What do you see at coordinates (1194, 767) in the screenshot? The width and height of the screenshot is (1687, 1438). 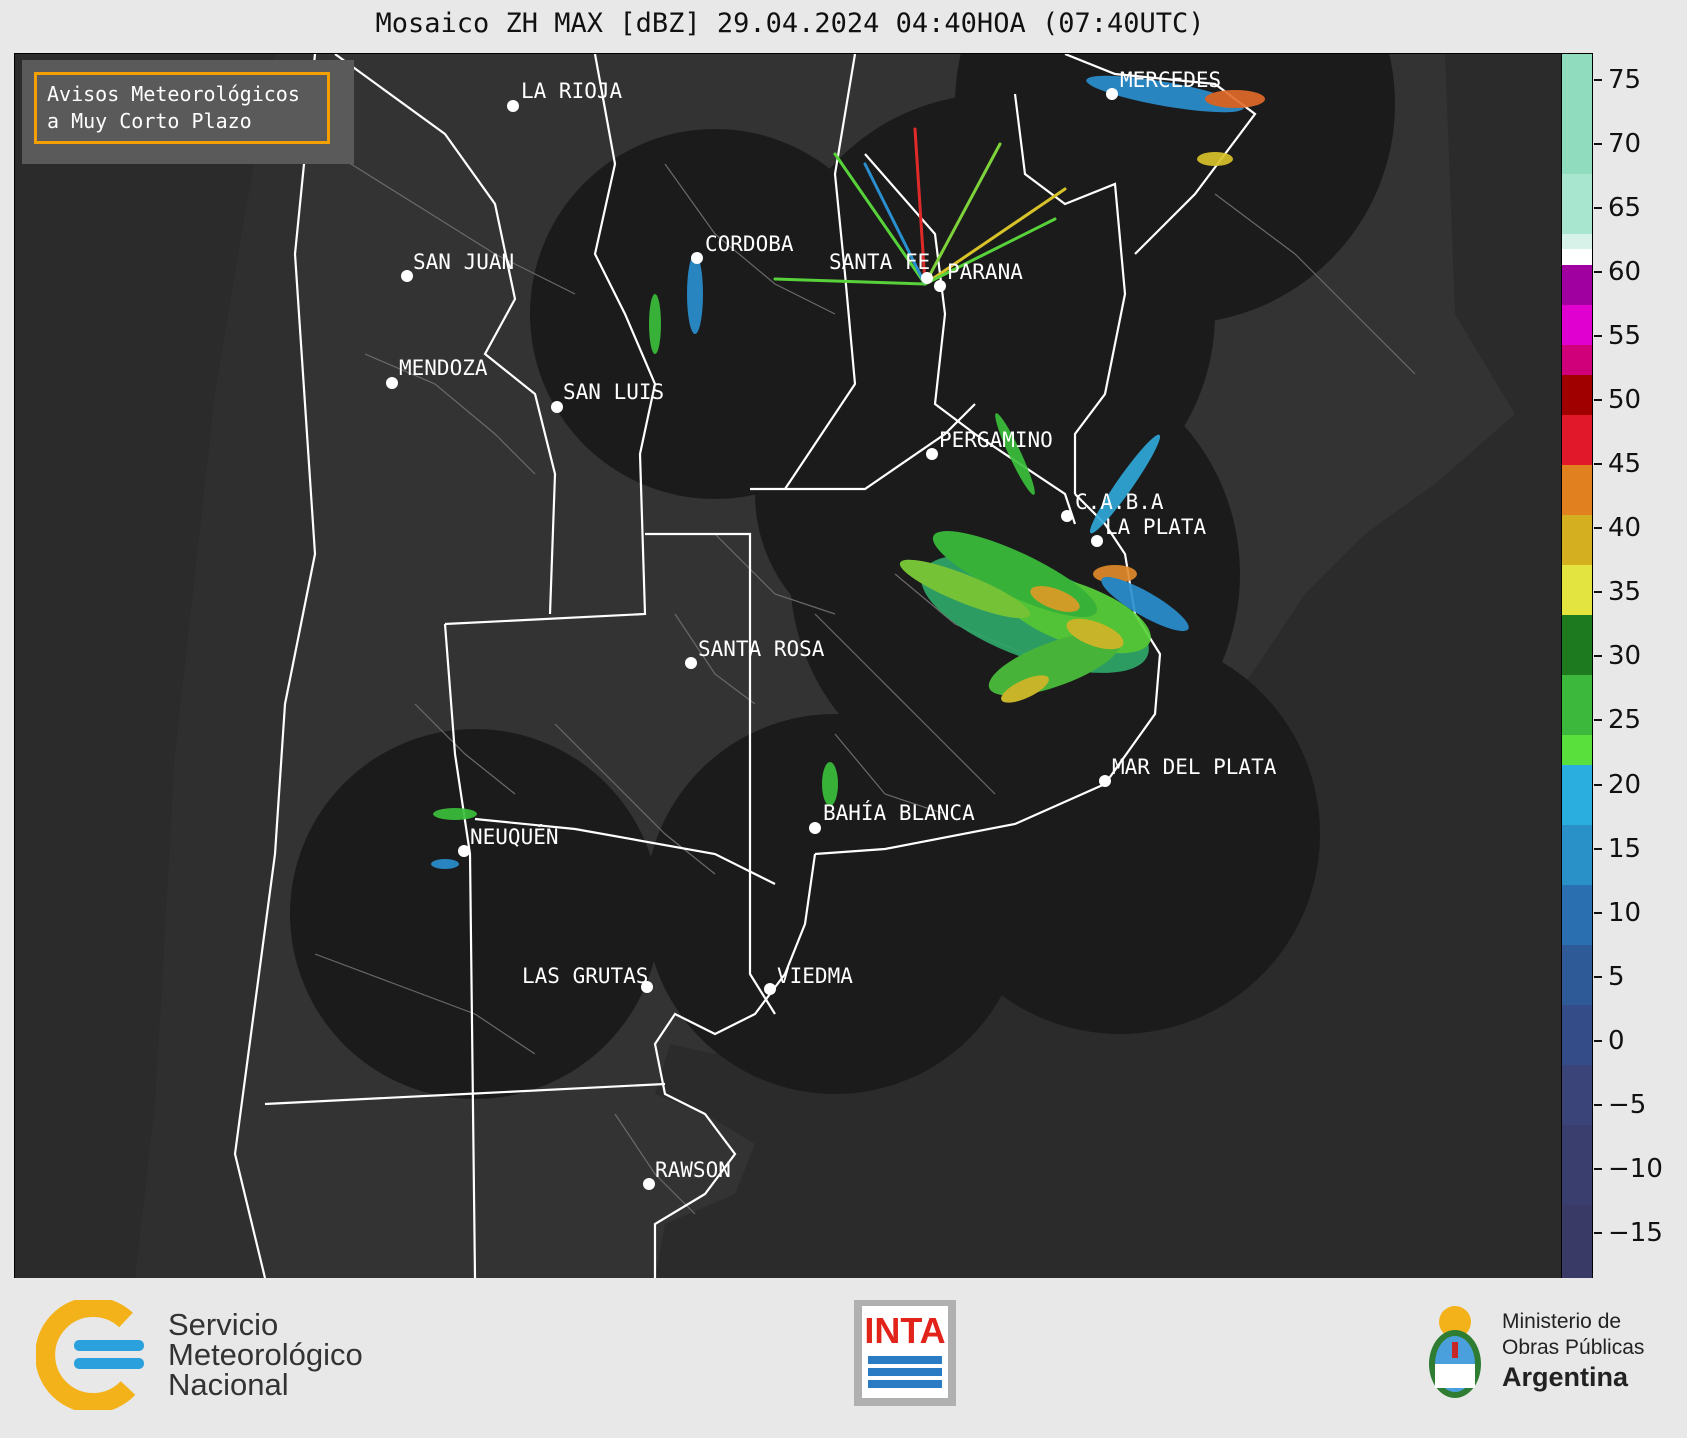 I see `city-label-mar-del-plata: MAR DEL PLATA` at bounding box center [1194, 767].